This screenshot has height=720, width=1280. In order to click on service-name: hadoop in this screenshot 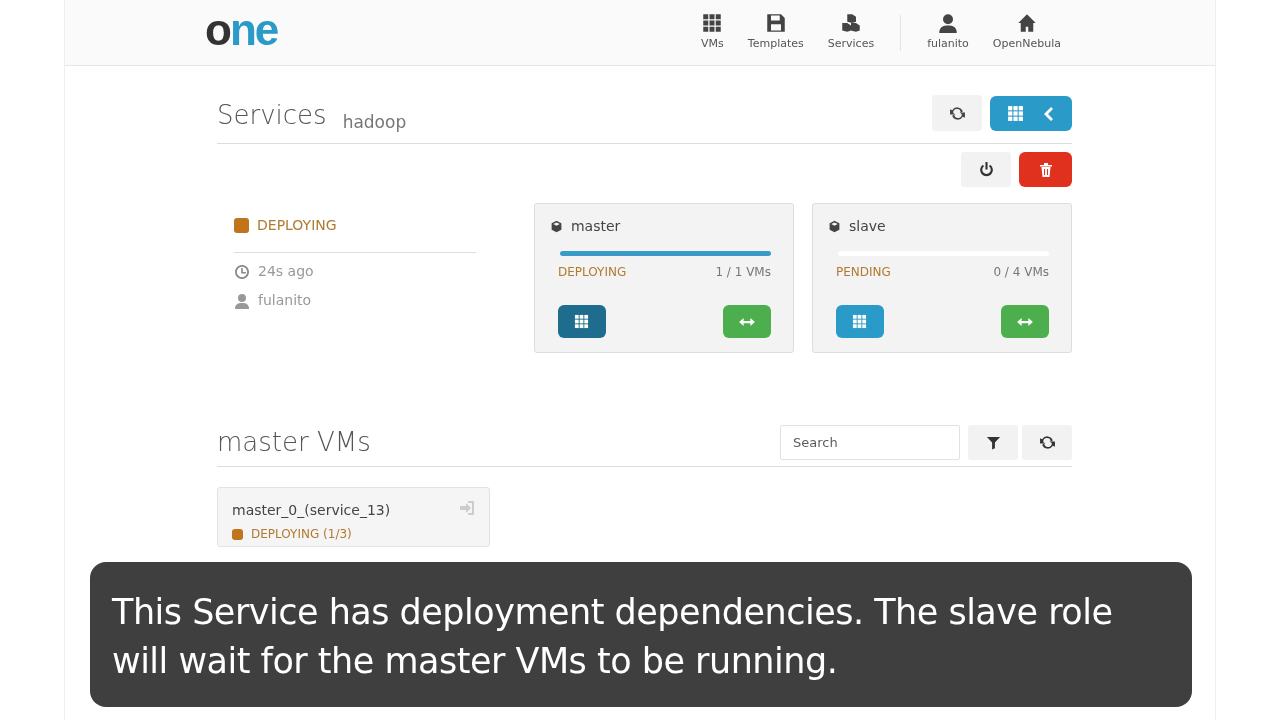, I will do `click(374, 122)`.